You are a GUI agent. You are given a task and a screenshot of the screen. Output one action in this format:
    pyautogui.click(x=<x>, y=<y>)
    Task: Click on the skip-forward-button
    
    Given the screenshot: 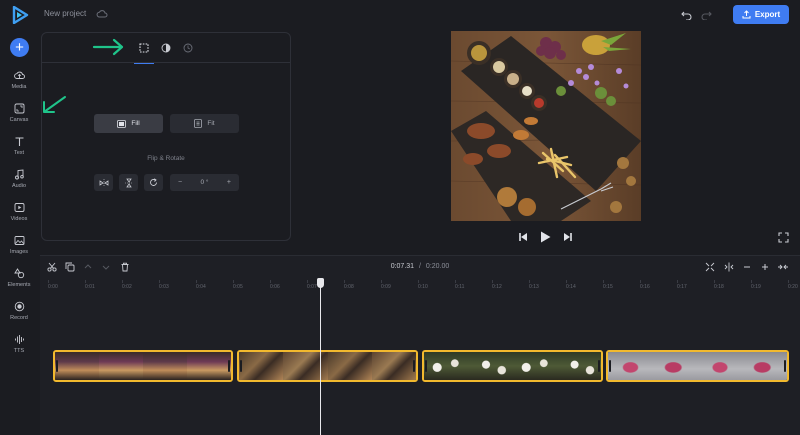 What is the action you would take?
    pyautogui.click(x=568, y=237)
    